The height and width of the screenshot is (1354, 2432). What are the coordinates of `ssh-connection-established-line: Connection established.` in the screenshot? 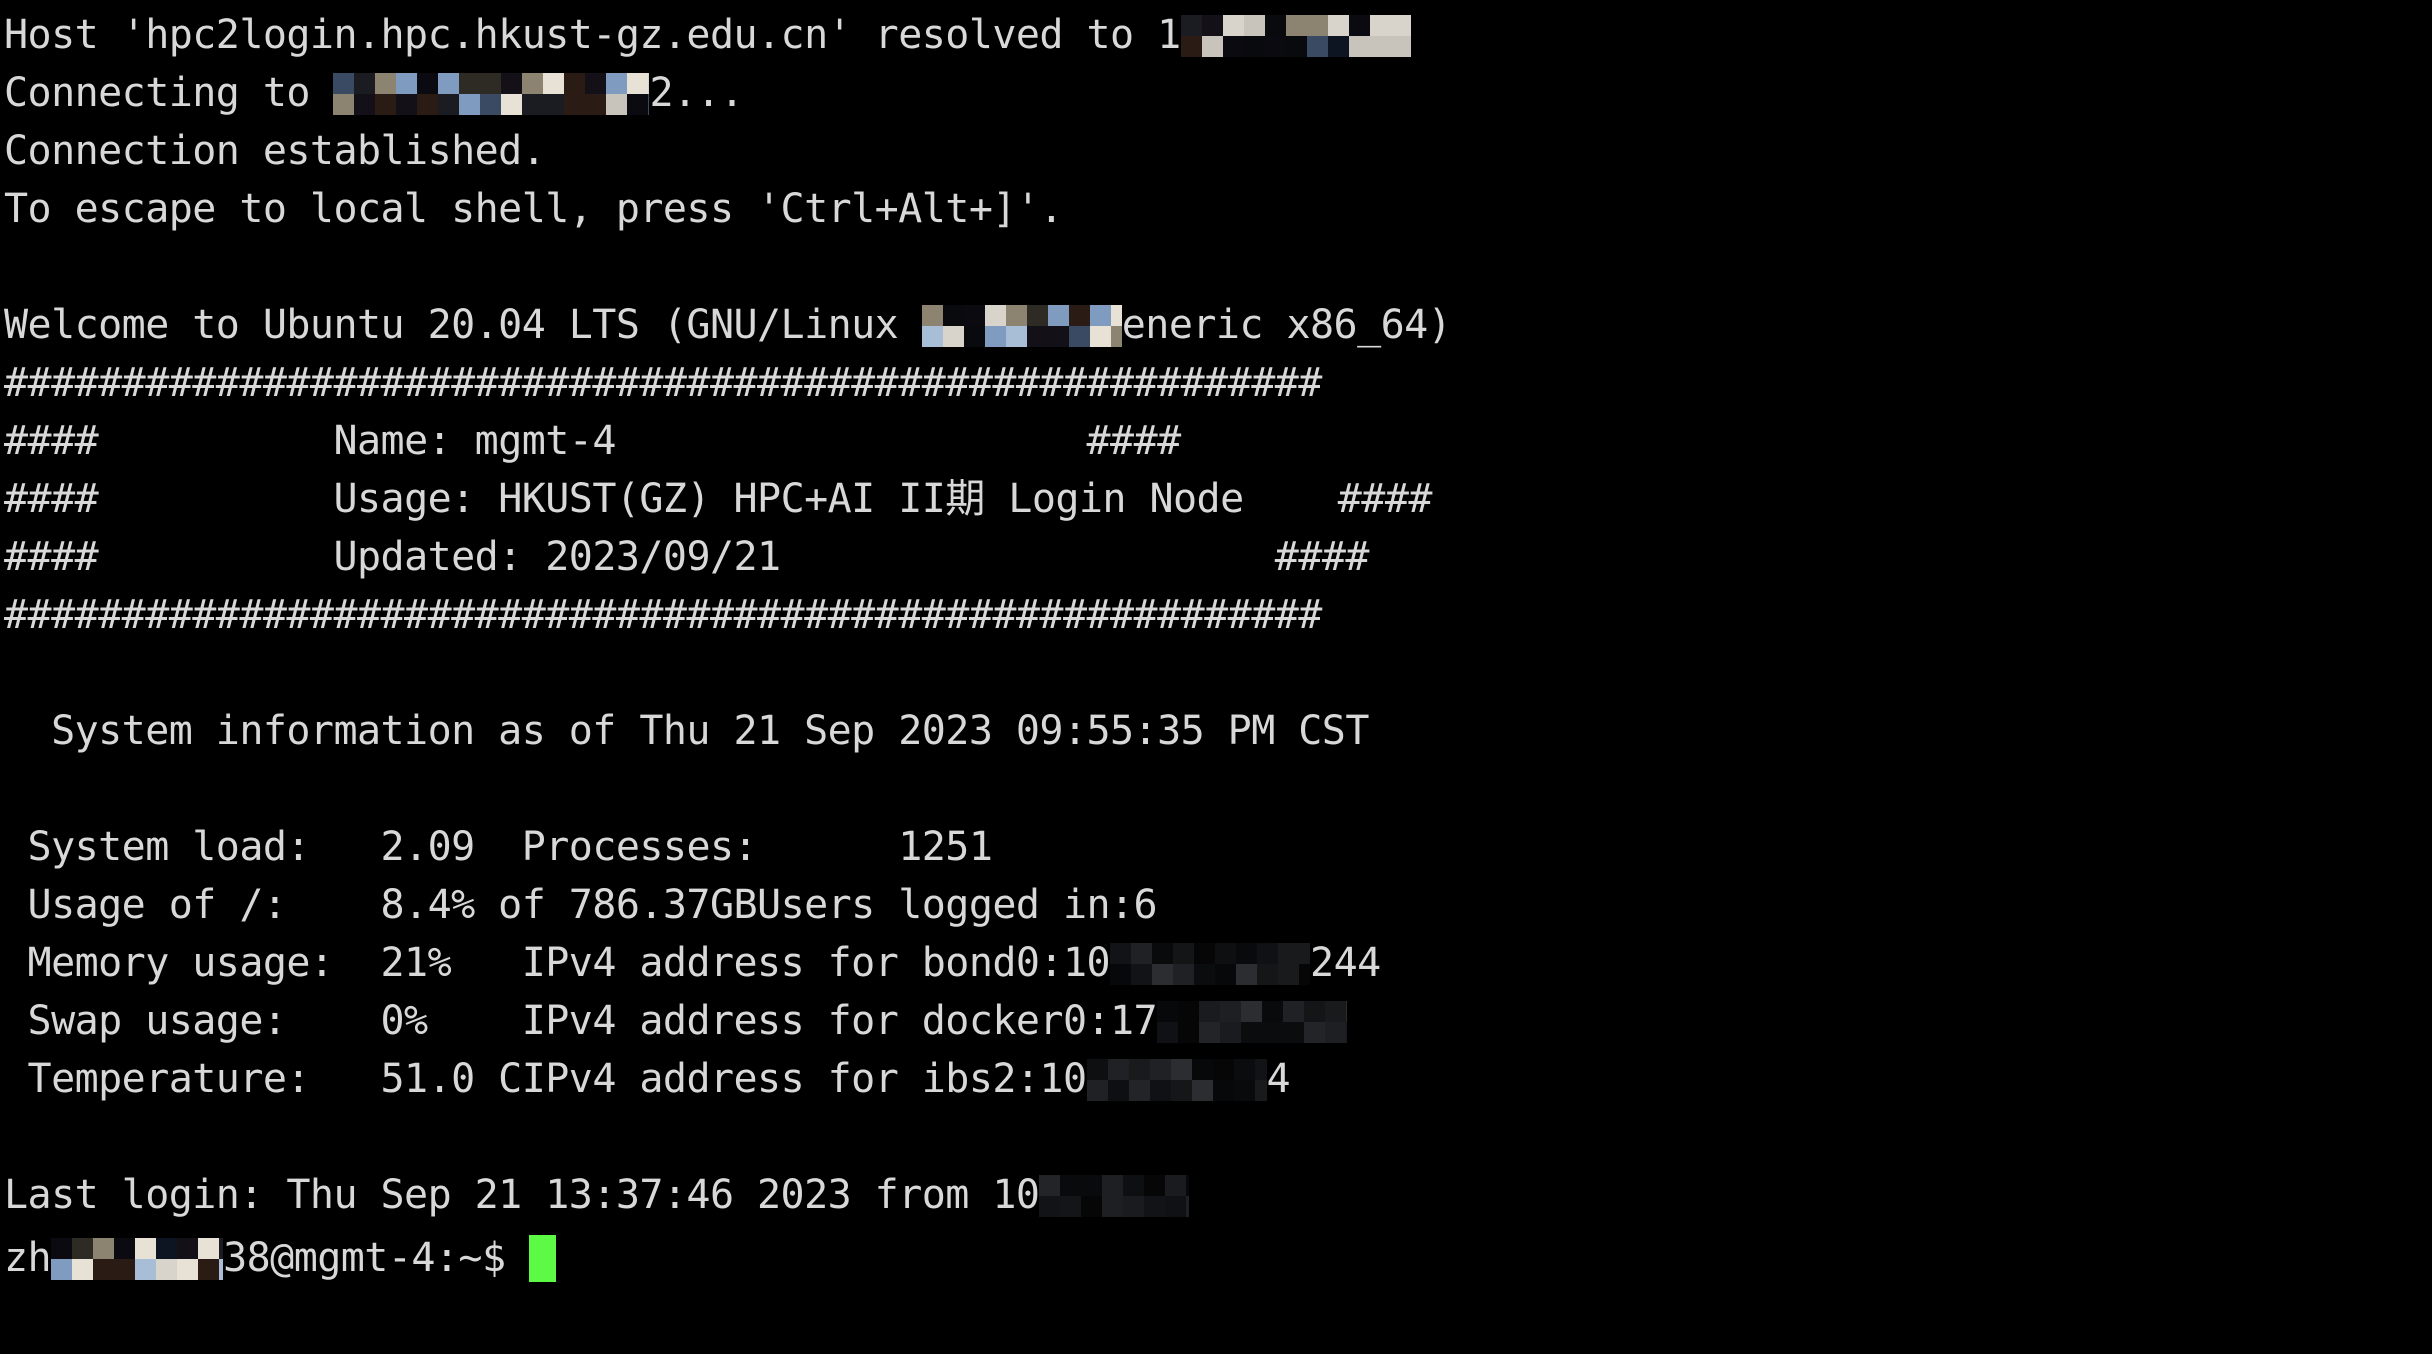 It's located at (275, 151).